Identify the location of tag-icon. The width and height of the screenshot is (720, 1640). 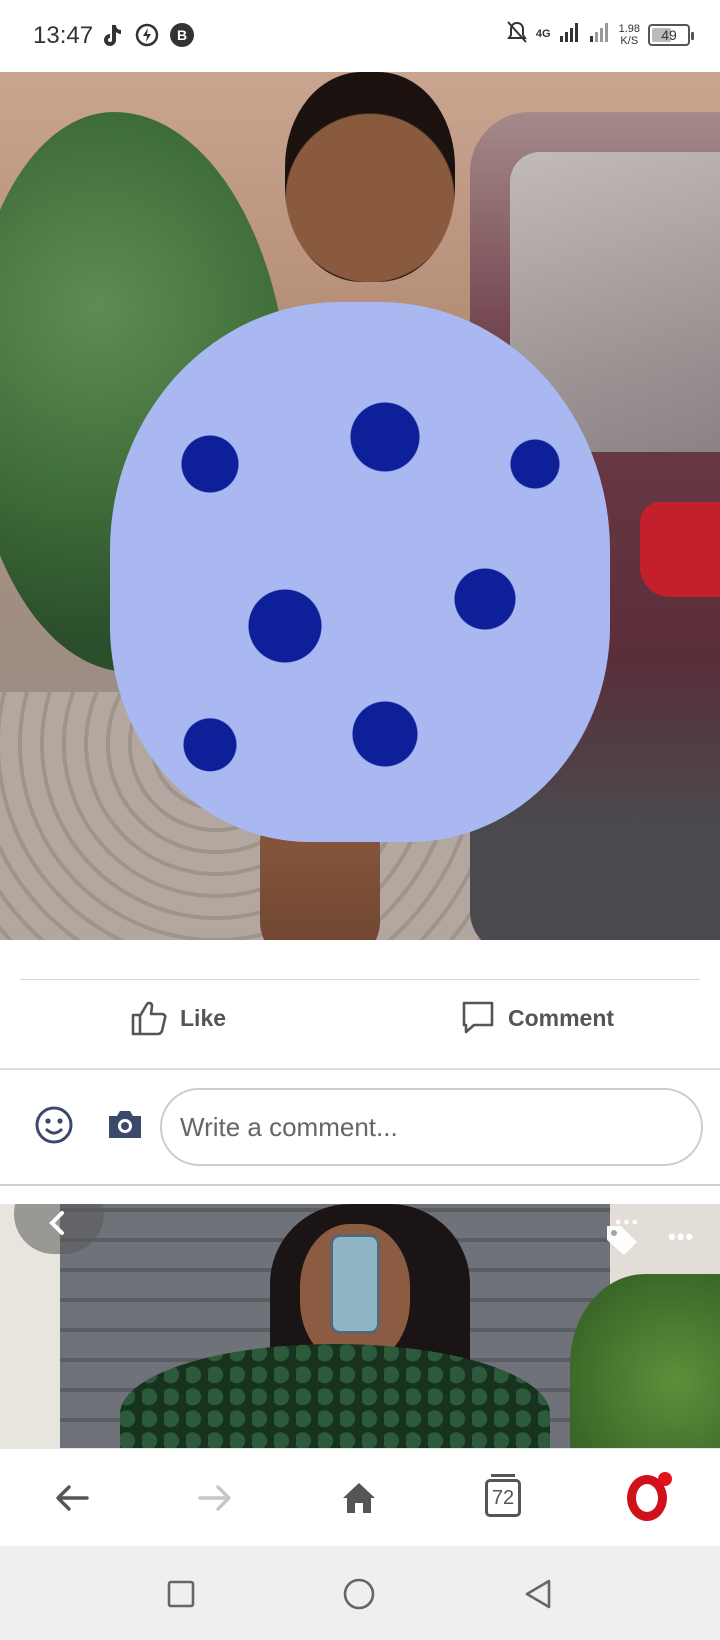
(622, 1240).